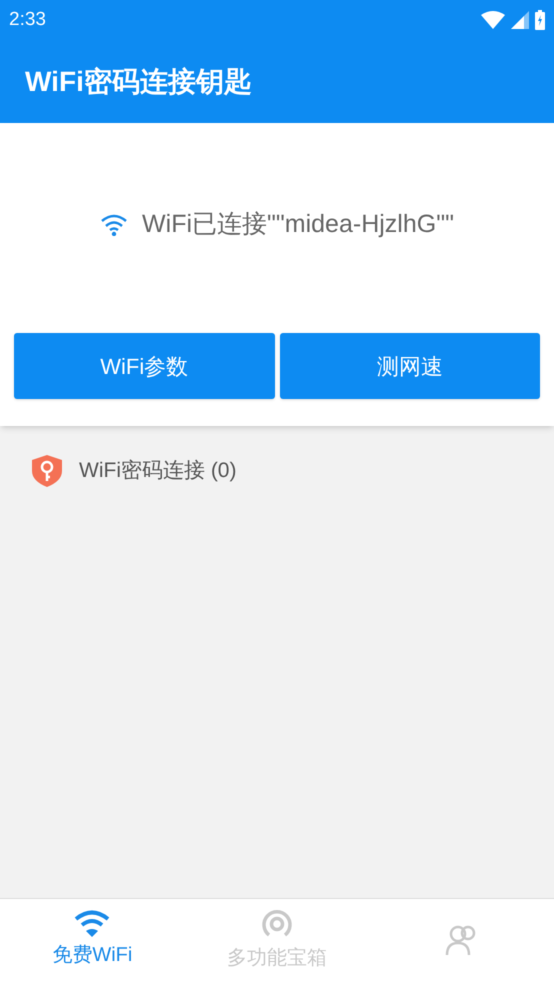  What do you see at coordinates (410, 366) in the screenshot?
I see `action-button: 测网速` at bounding box center [410, 366].